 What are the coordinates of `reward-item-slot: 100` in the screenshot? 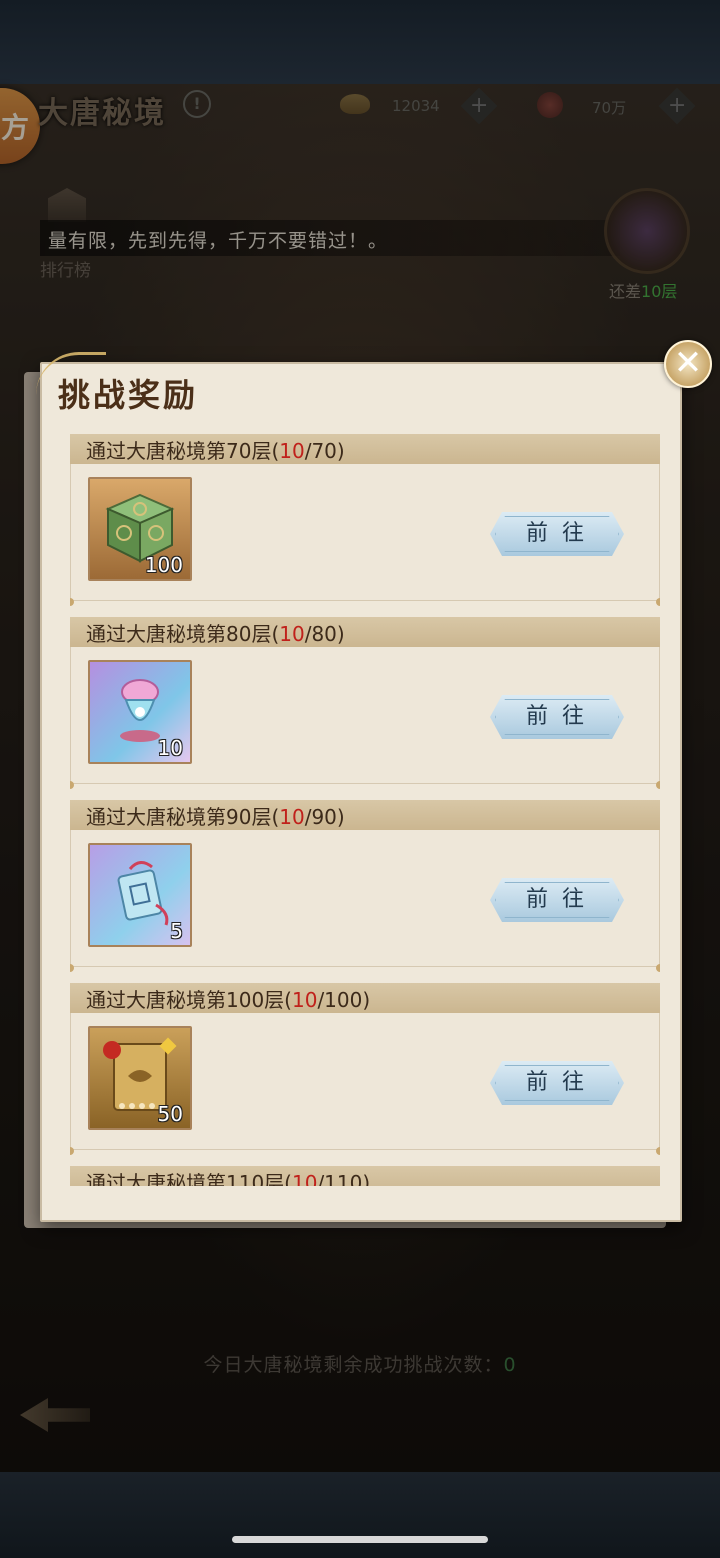 It's located at (140, 529).